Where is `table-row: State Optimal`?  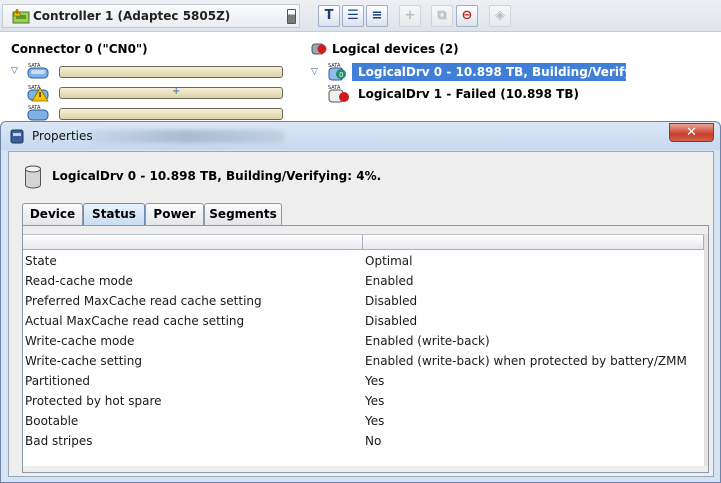 table-row: State Optimal is located at coordinates (363, 261).